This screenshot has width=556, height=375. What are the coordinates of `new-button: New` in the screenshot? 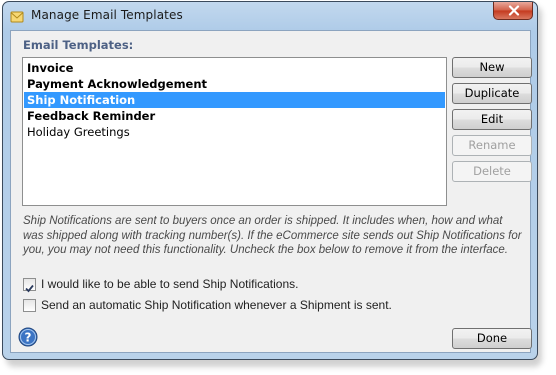 It's located at (492, 67).